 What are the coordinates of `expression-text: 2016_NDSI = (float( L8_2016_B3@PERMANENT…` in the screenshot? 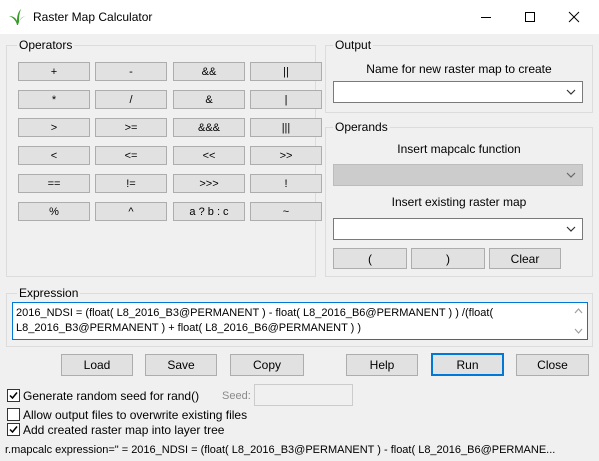 It's located at (256, 320).